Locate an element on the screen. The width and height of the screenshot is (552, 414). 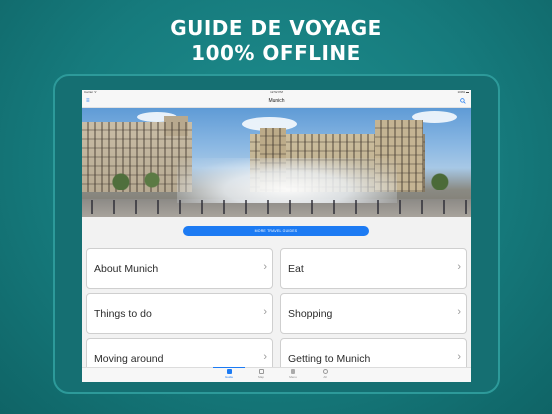
book-icon is located at coordinates (229, 371).